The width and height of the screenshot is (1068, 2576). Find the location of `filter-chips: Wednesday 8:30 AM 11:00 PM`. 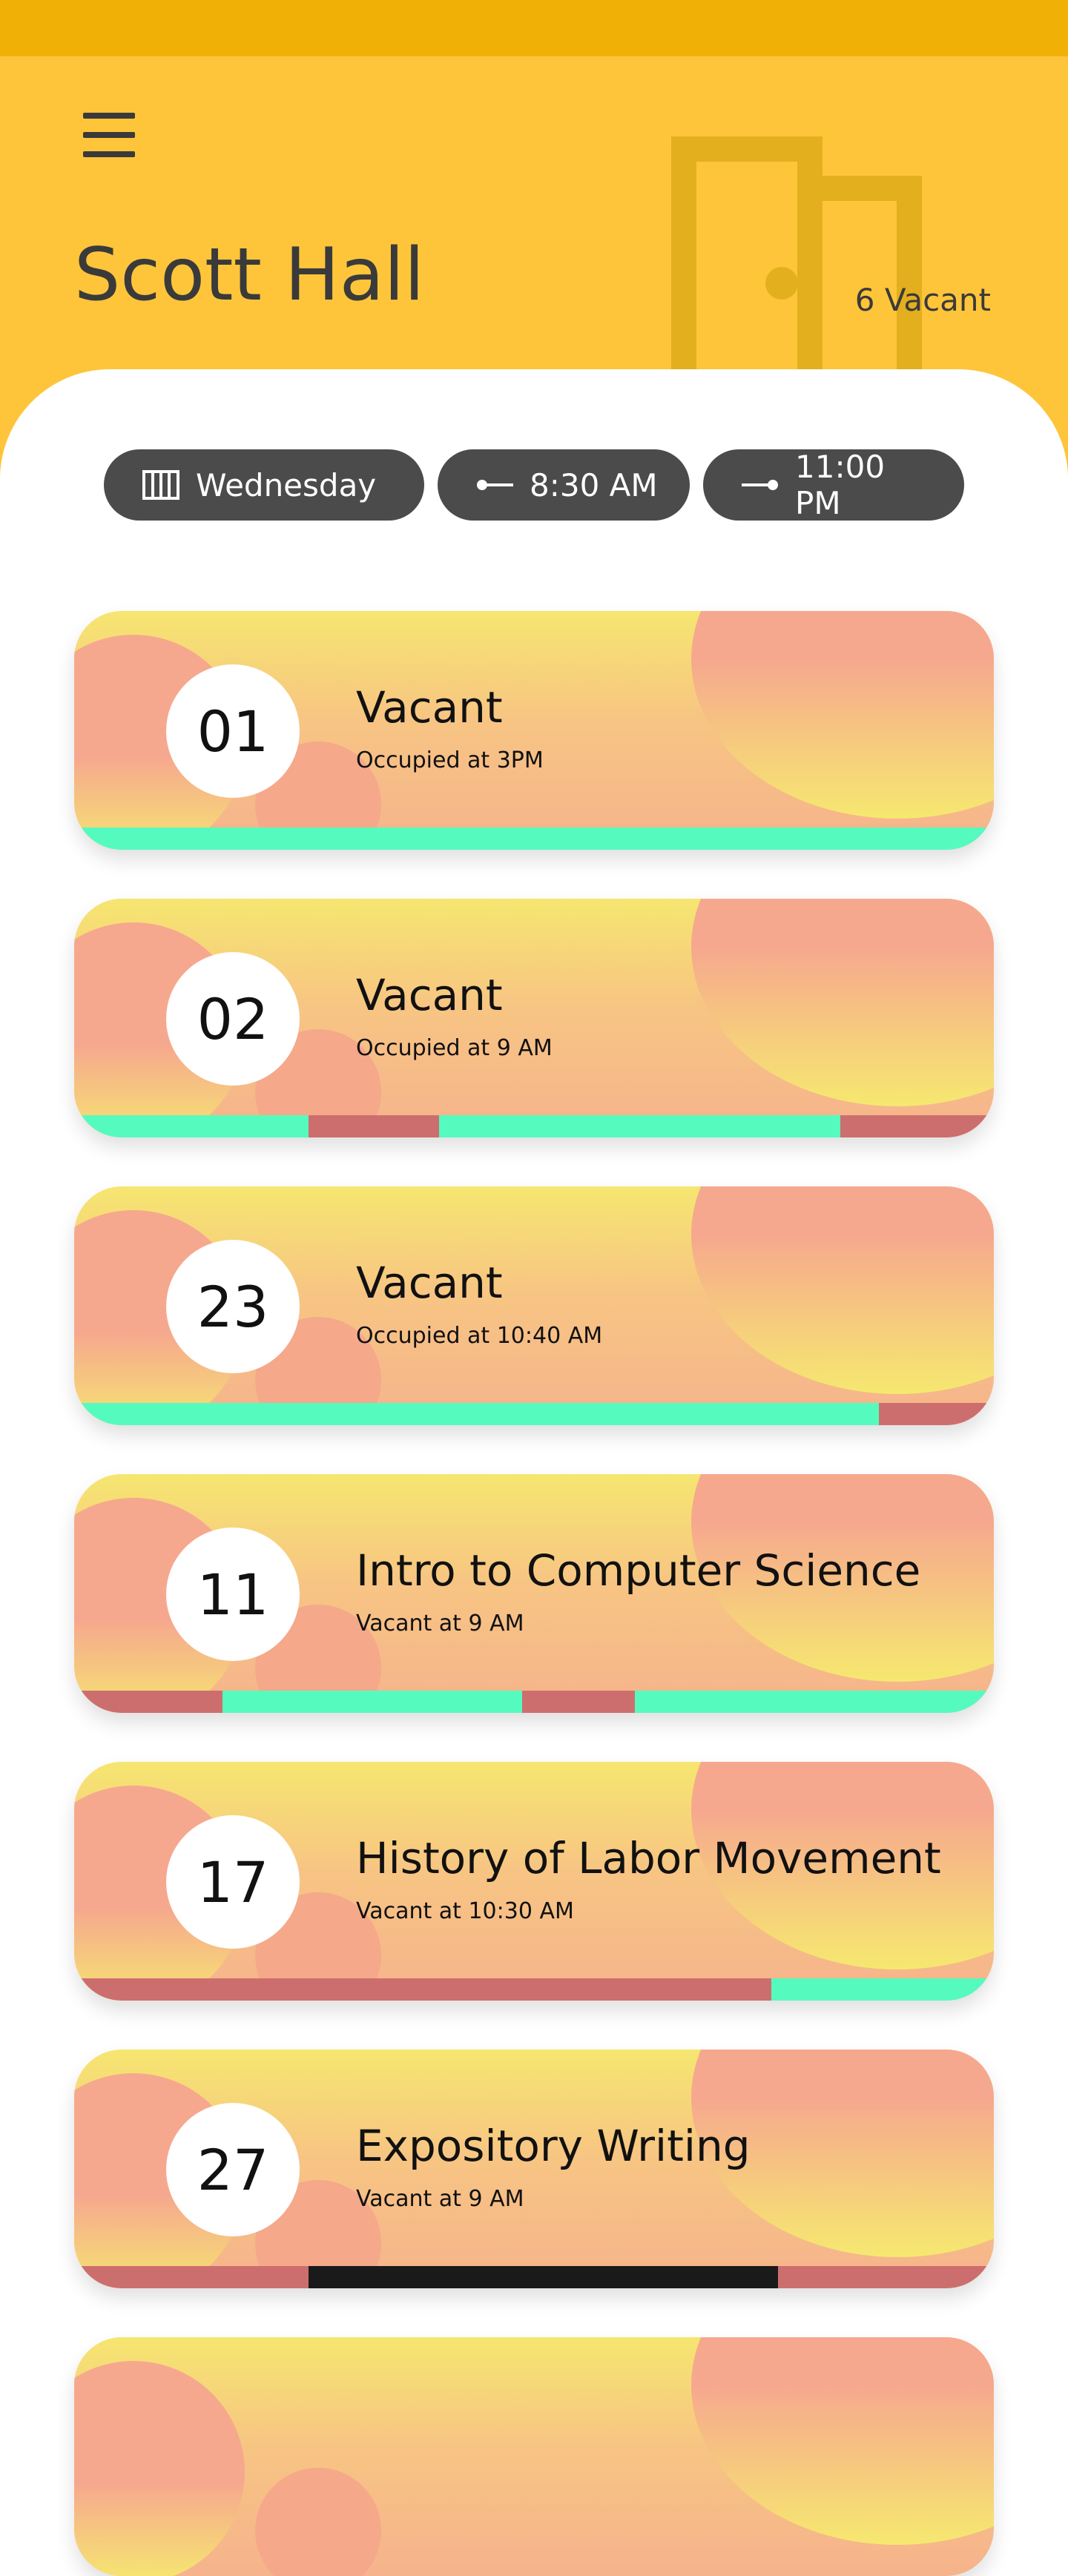

filter-chips: Wednesday 8:30 AM 11:00 PM is located at coordinates (534, 485).